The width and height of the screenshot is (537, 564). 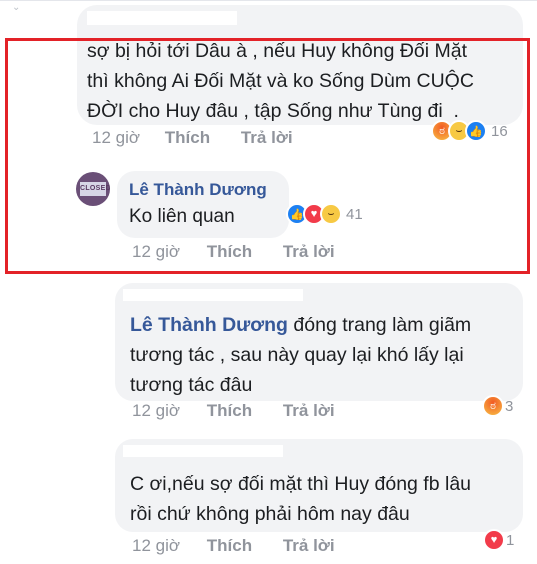 I want to click on comment-text-line: Lê Thành Dương đóng trang làm giãm, so click(x=300, y=325).